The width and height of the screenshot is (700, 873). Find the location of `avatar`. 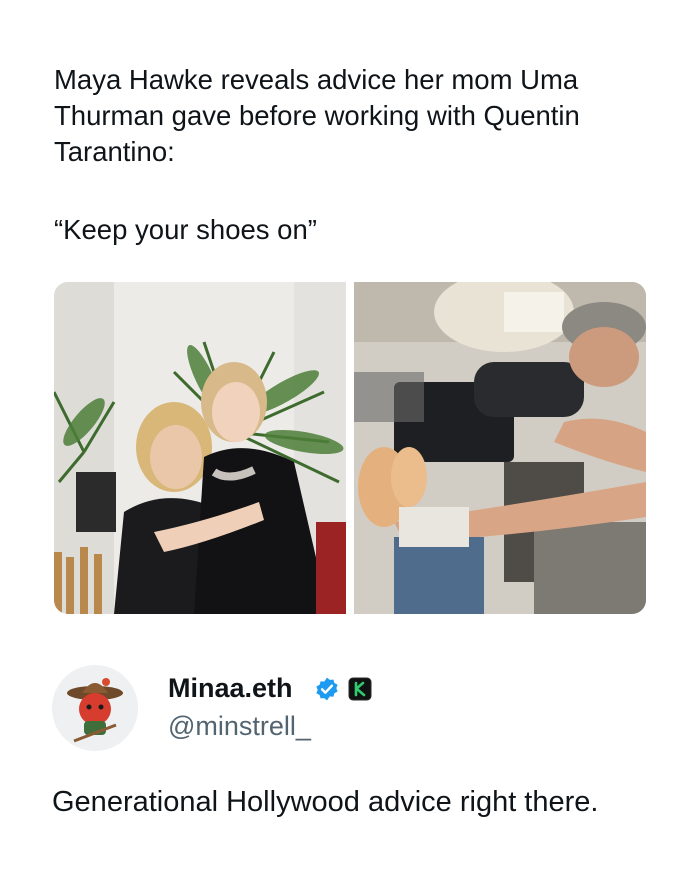

avatar is located at coordinates (95, 708).